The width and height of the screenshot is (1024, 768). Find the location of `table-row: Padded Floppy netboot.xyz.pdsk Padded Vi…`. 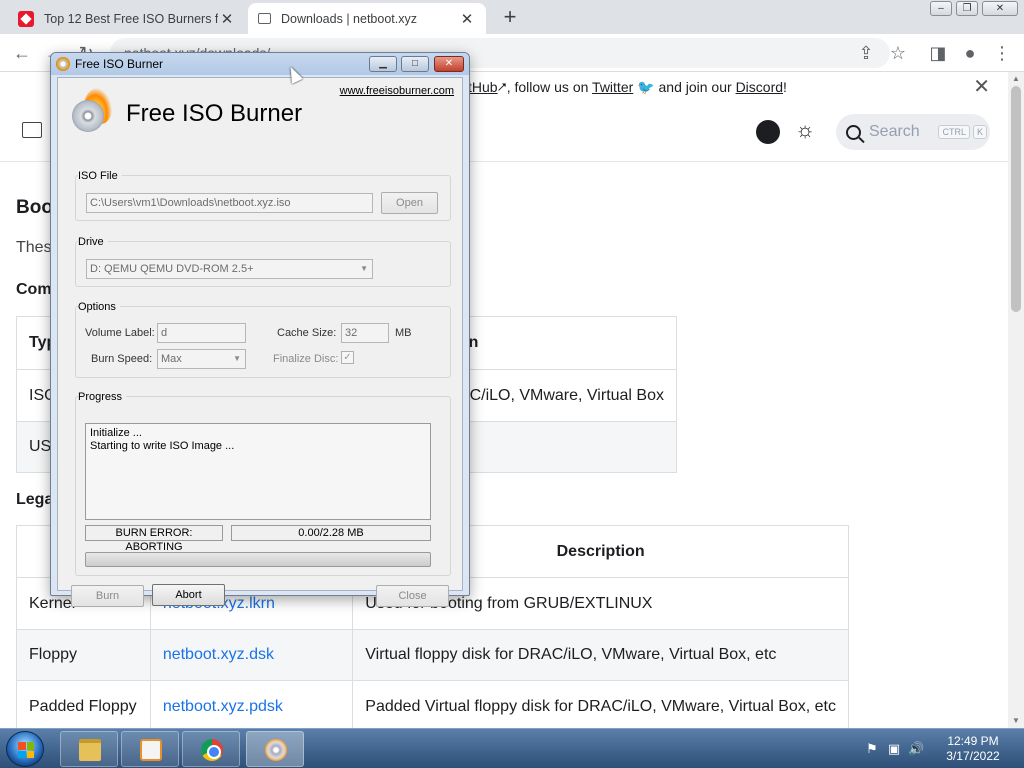

table-row: Padded Floppy netboot.xyz.pdsk Padded Vi… is located at coordinates (432, 704).